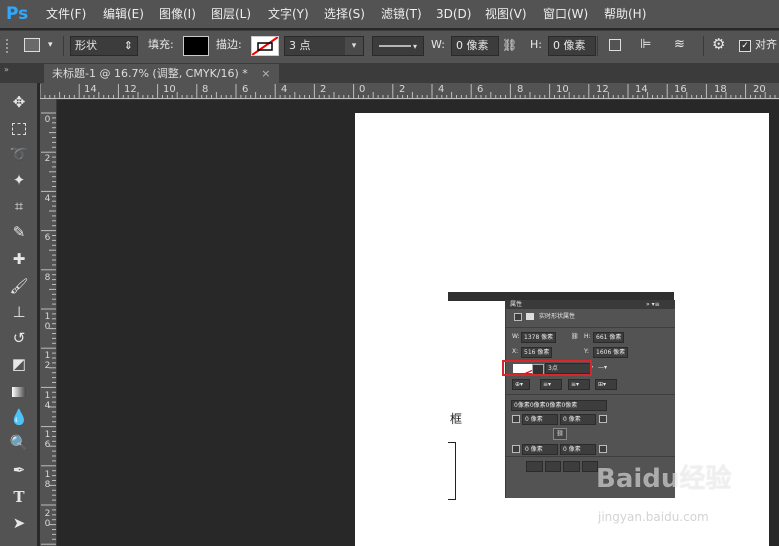 The width and height of the screenshot is (779, 546). What do you see at coordinates (559, 405) in the screenshot?
I see `embedded-radius-summary: 0像素0像素0像素0像素` at bounding box center [559, 405].